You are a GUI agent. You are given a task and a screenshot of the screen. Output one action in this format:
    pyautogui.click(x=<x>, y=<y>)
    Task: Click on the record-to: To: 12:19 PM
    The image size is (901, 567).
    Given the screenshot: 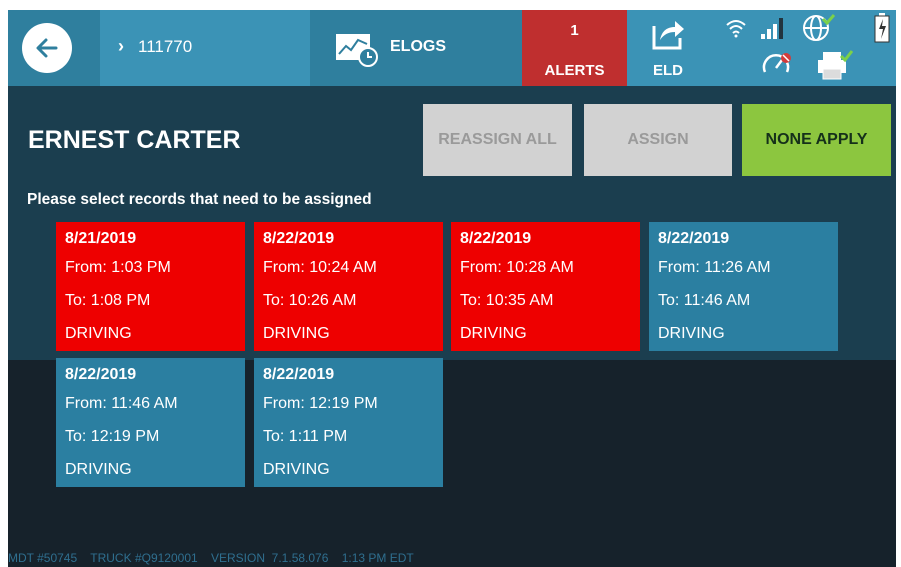 What is the action you would take?
    pyautogui.click(x=112, y=436)
    